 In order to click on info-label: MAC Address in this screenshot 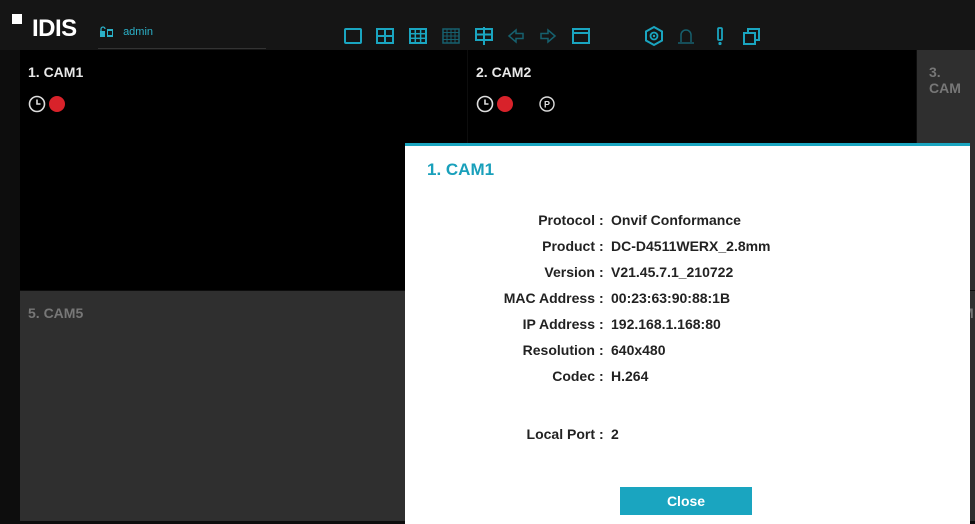, I will do `click(549, 298)`.